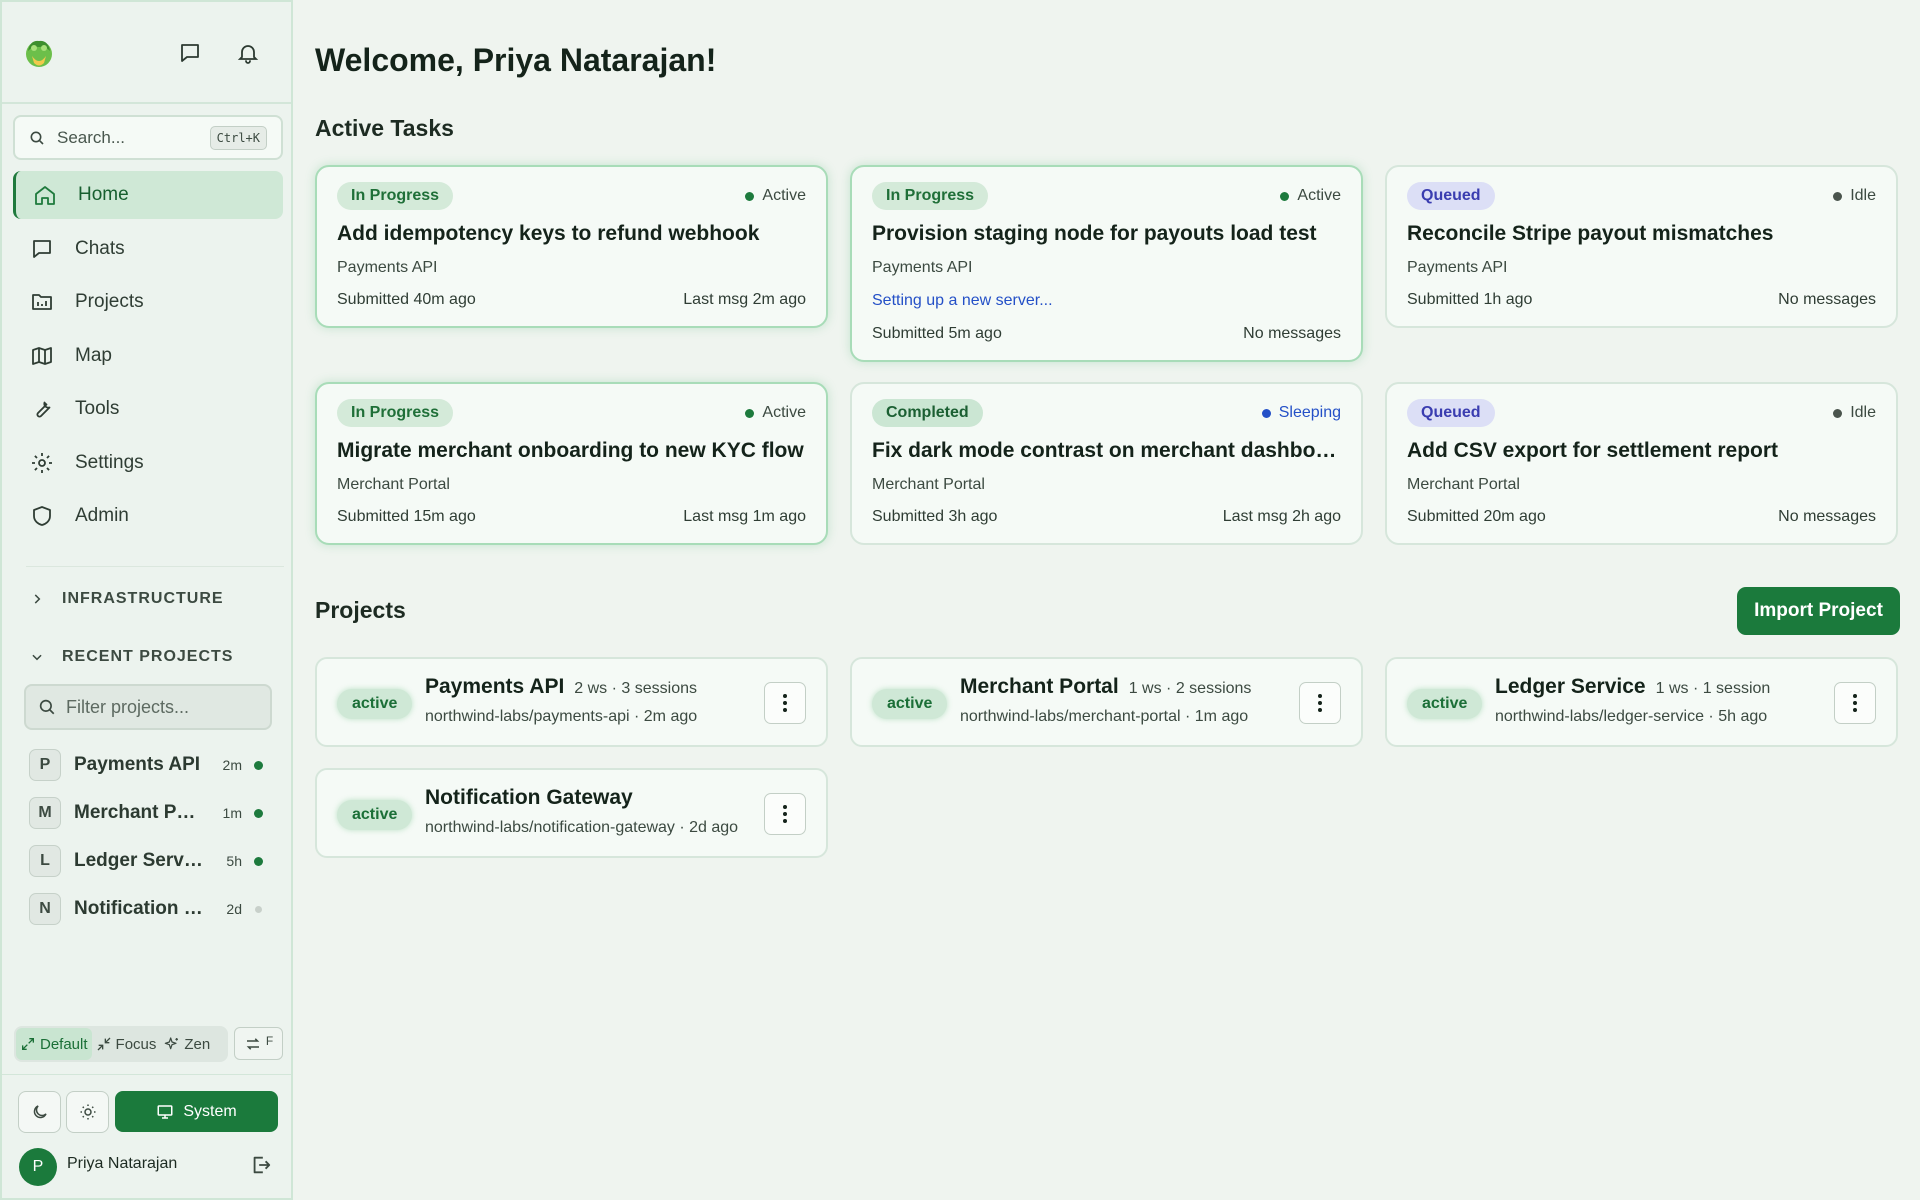 The height and width of the screenshot is (1200, 1920). I want to click on nav-item-tools: Tools, so click(148, 409).